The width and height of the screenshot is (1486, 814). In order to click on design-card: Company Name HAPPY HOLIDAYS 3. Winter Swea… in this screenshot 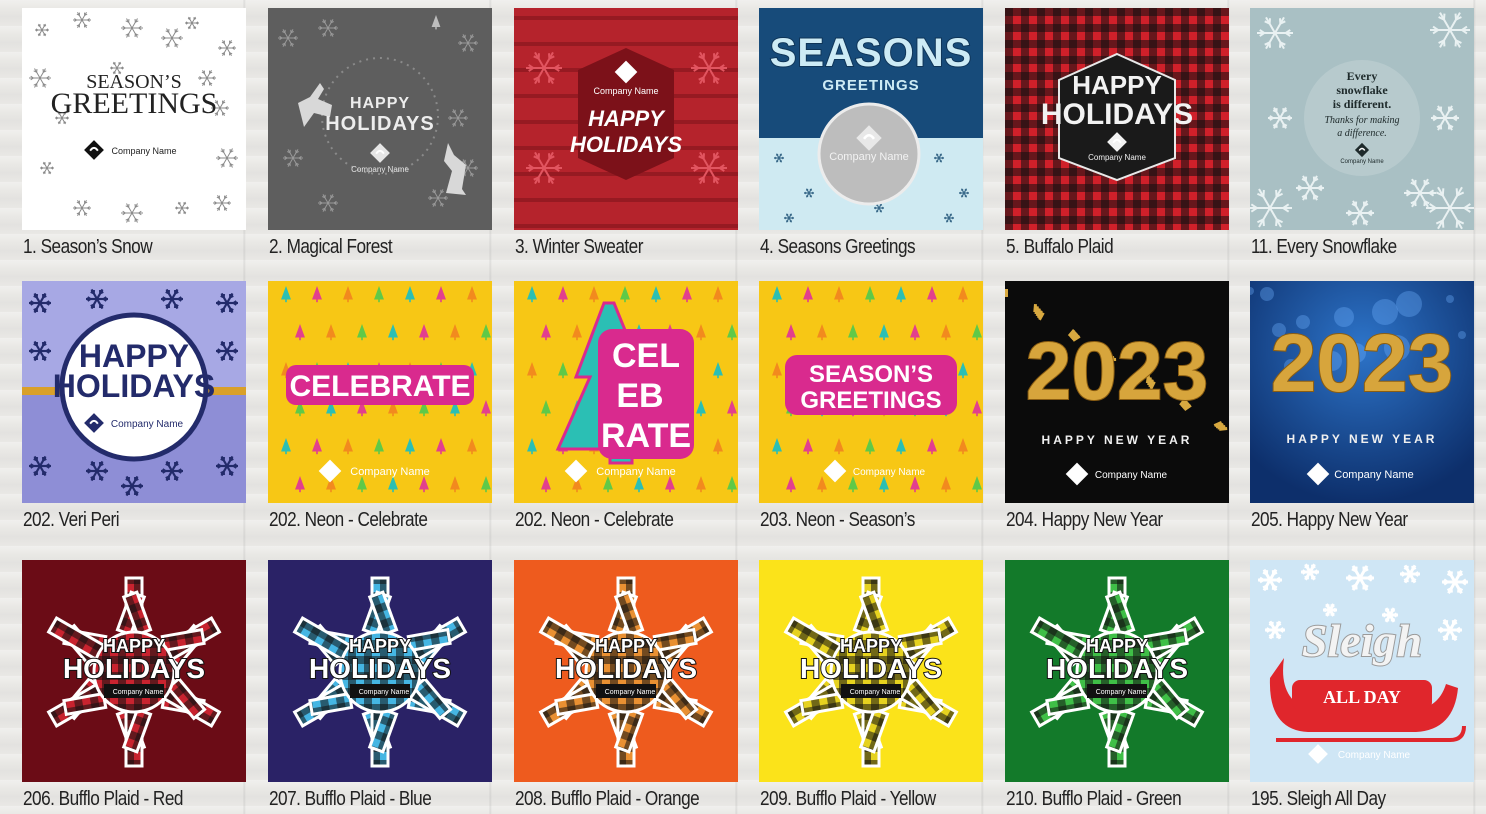, I will do `click(626, 133)`.